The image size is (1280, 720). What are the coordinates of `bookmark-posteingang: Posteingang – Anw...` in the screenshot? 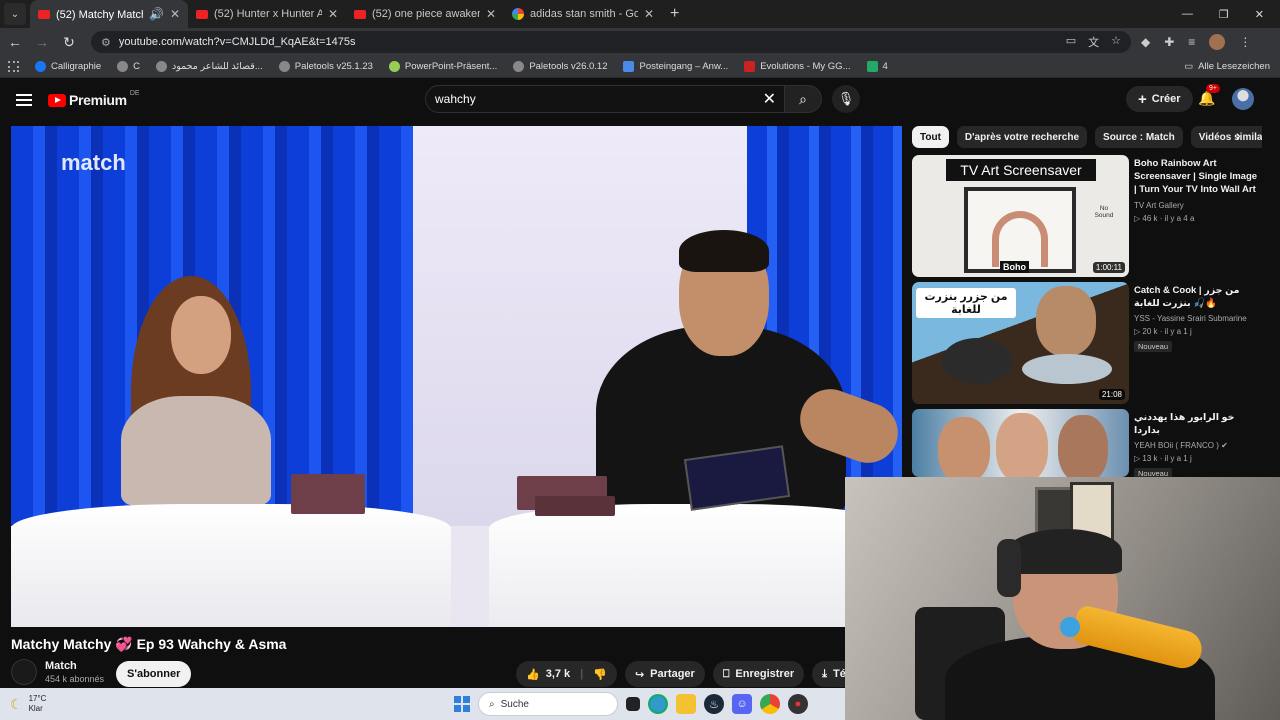 It's located at (675, 66).